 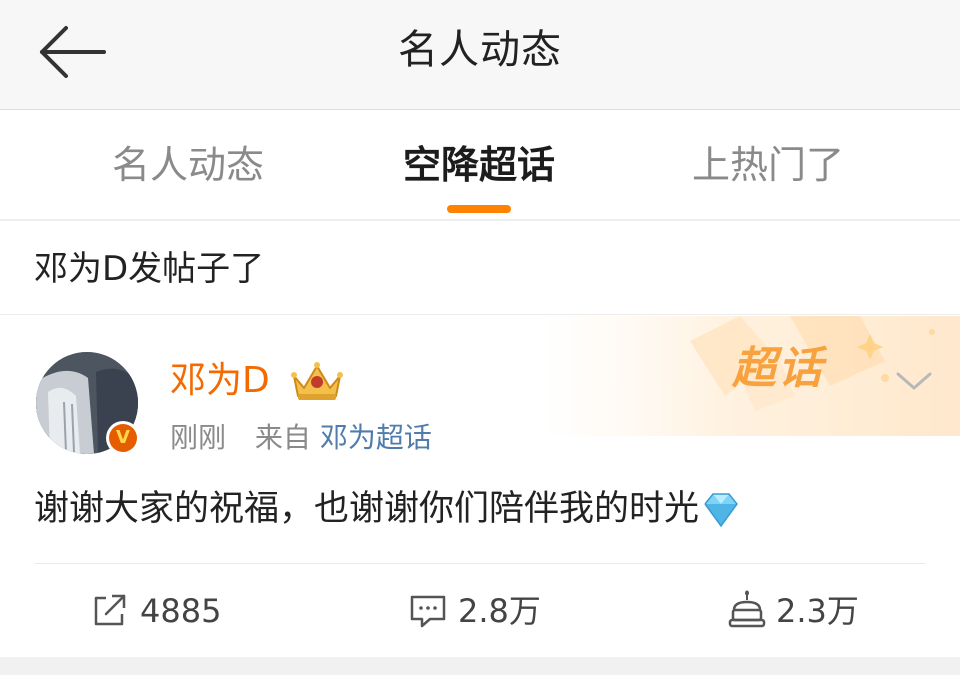 What do you see at coordinates (367, 509) in the screenshot?
I see `post-text: 谢谢大家的祝福，也谢谢你们陪伴我的时光` at bounding box center [367, 509].